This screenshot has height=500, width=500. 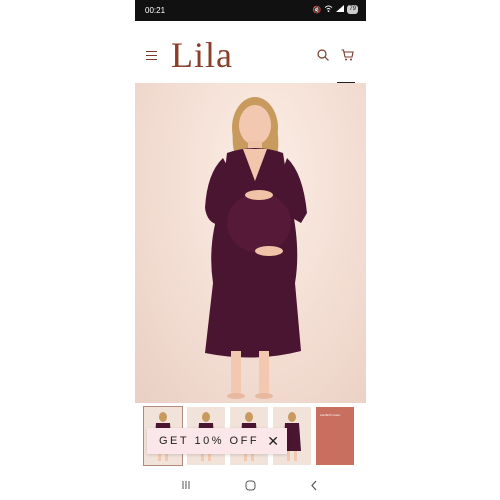 I want to click on thumbnail-card-text: Lila Birth Gown, so click(x=330, y=415).